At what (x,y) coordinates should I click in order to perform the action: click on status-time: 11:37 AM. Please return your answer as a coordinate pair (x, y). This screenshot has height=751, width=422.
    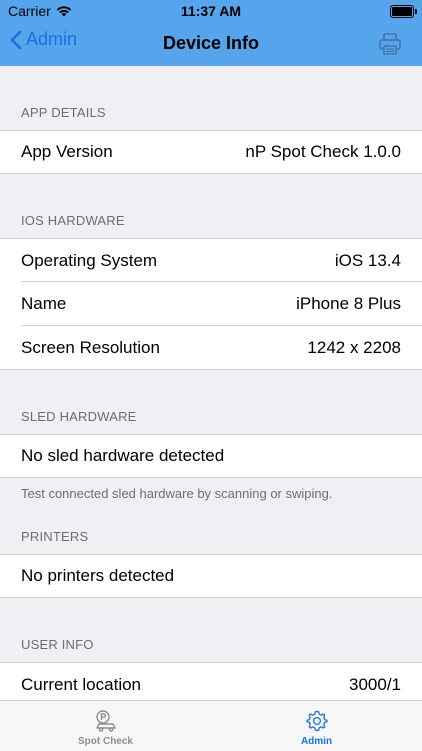
    Looking at the image, I should click on (211, 11).